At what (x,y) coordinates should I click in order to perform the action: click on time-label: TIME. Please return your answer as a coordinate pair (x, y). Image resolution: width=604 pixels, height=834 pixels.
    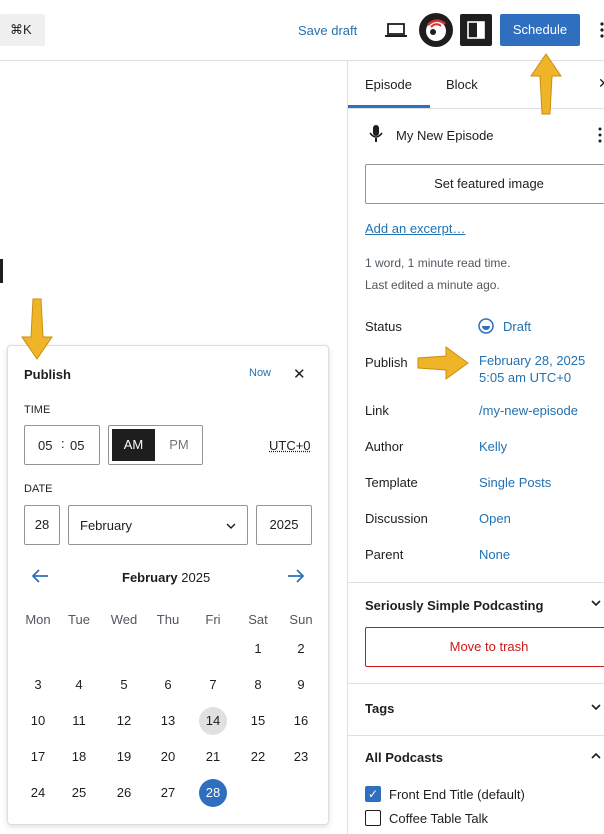
    Looking at the image, I should click on (37, 410).